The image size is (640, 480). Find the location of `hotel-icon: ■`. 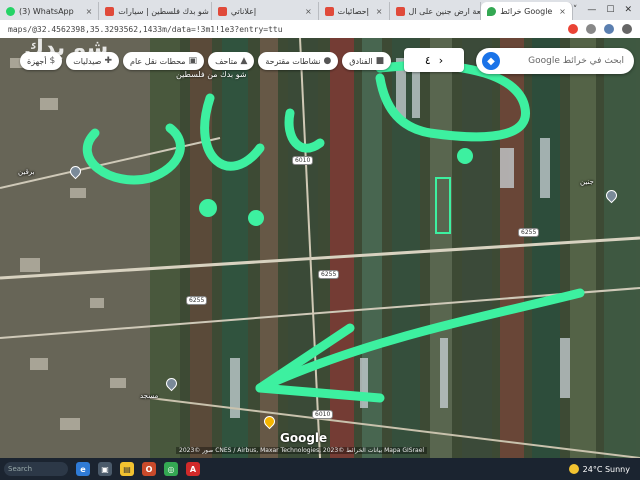

hotel-icon: ■ is located at coordinates (380, 61).